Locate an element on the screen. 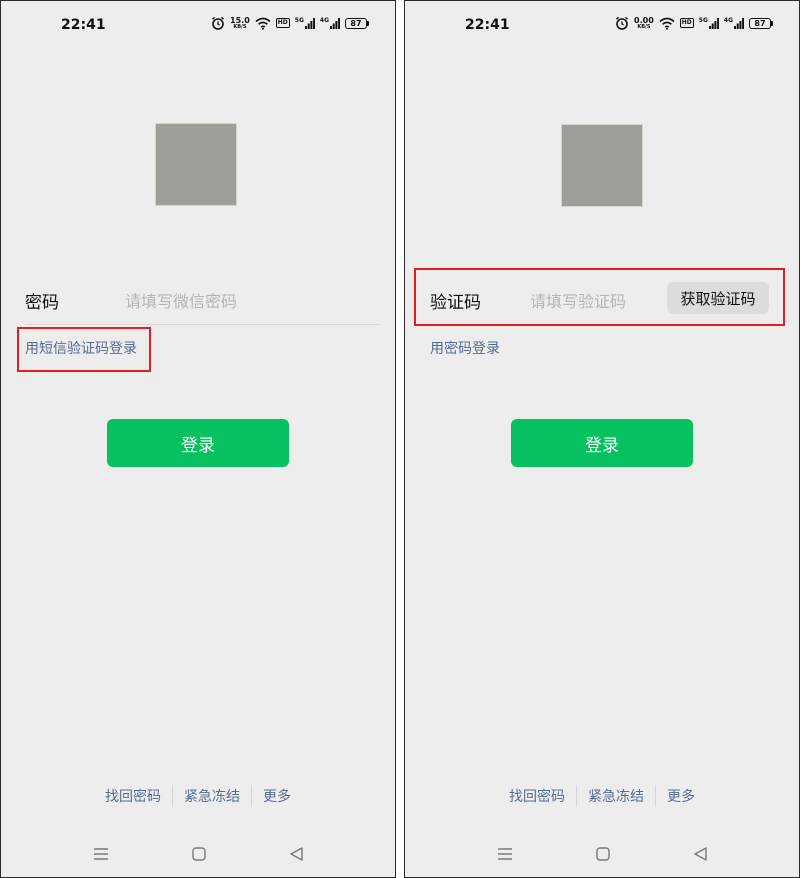  network-speed: 0.00 KB/S is located at coordinates (644, 23).